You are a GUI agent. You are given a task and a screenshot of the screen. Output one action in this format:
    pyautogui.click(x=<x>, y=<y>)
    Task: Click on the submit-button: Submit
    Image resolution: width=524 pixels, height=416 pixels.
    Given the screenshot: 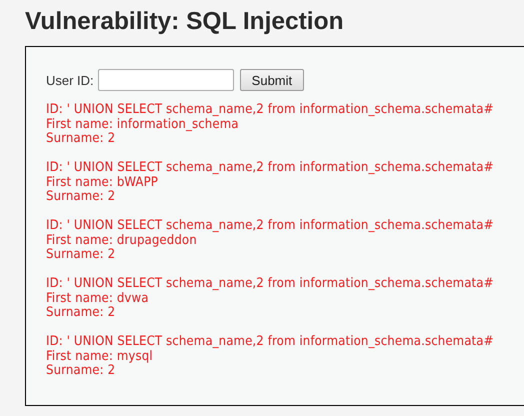 What is the action you would take?
    pyautogui.click(x=272, y=80)
    